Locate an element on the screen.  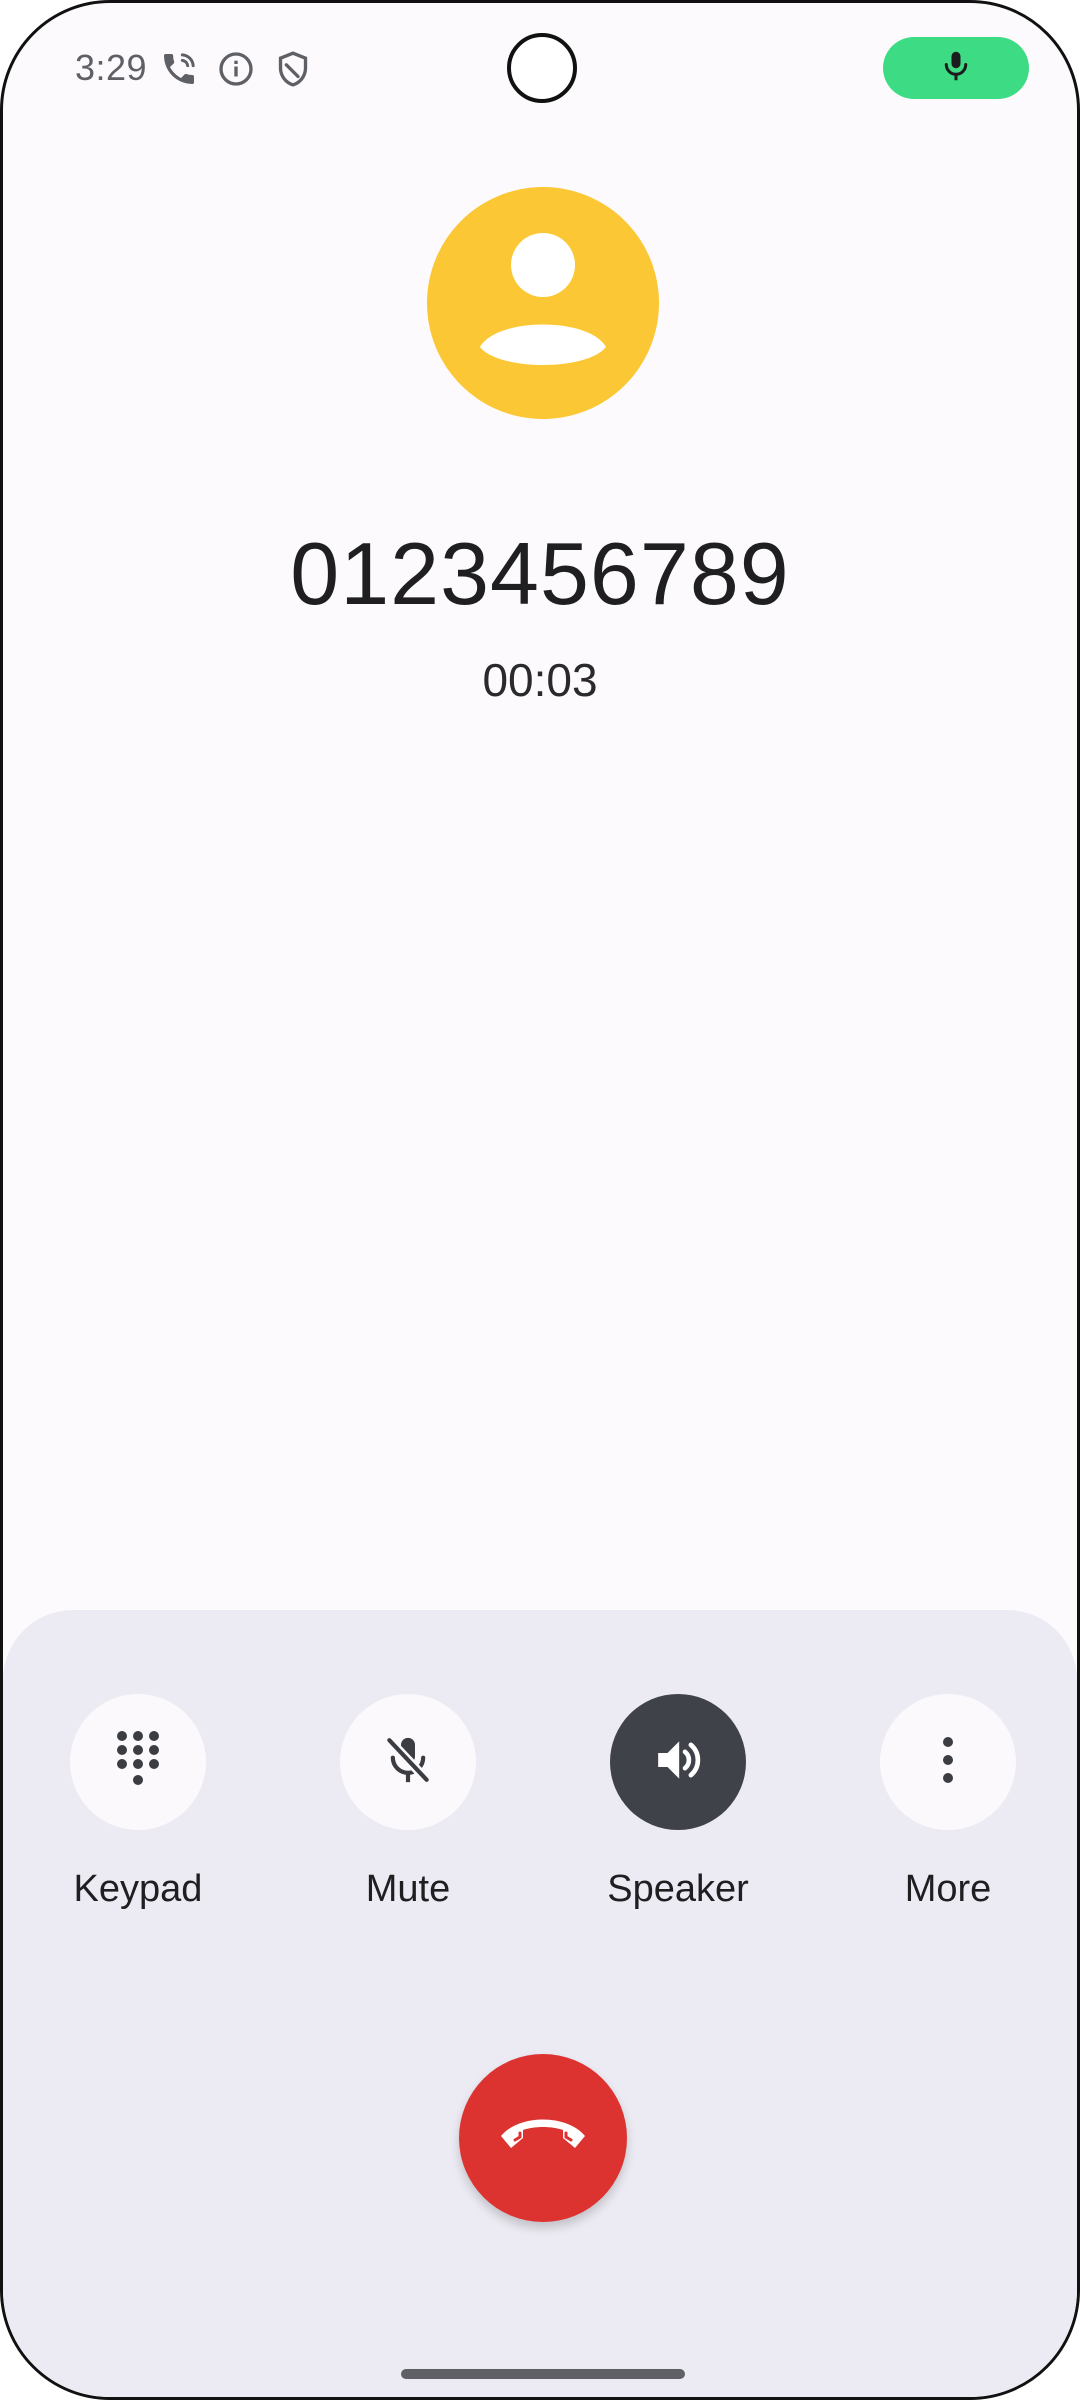
mic-in-use-indicator is located at coordinates (956, 68).